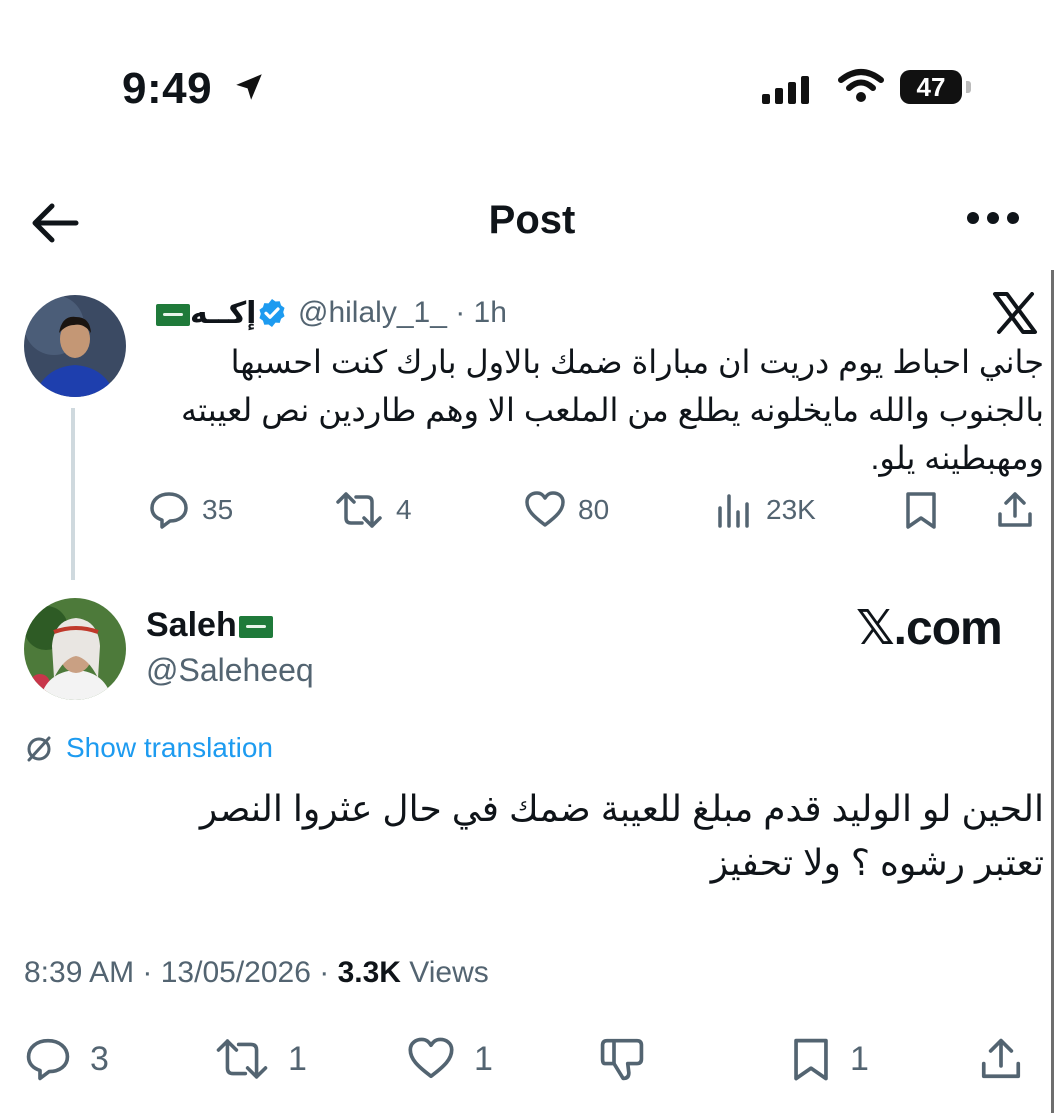 The height and width of the screenshot is (1113, 1064). Describe the element at coordinates (859, 1058) in the screenshot. I see `bookmark-count: 1` at that location.